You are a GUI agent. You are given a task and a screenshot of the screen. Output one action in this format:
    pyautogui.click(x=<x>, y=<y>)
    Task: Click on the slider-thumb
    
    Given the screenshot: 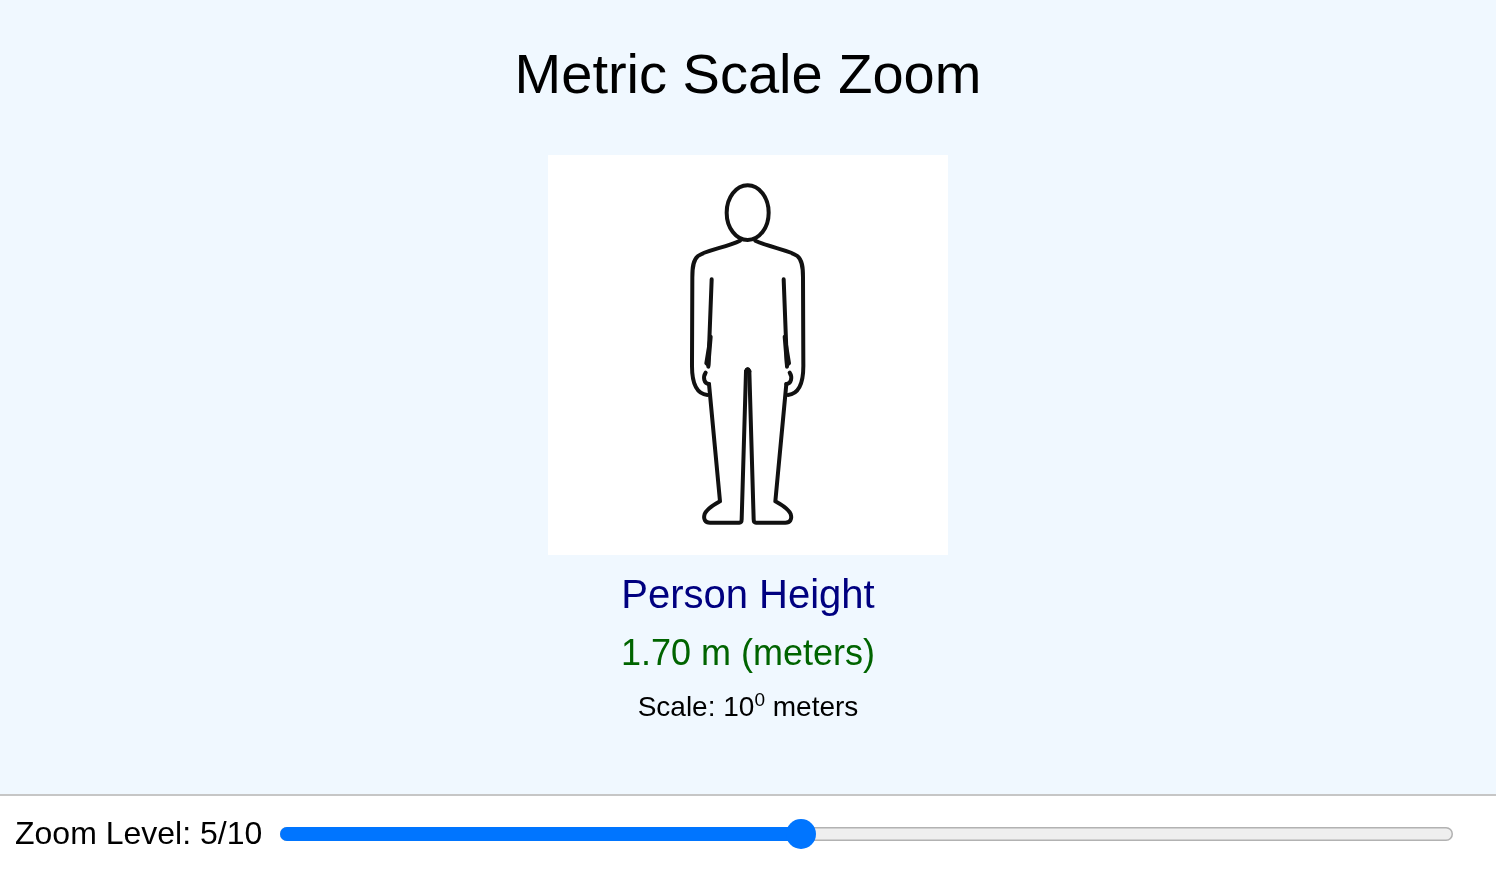 What is the action you would take?
    pyautogui.click(x=800, y=833)
    